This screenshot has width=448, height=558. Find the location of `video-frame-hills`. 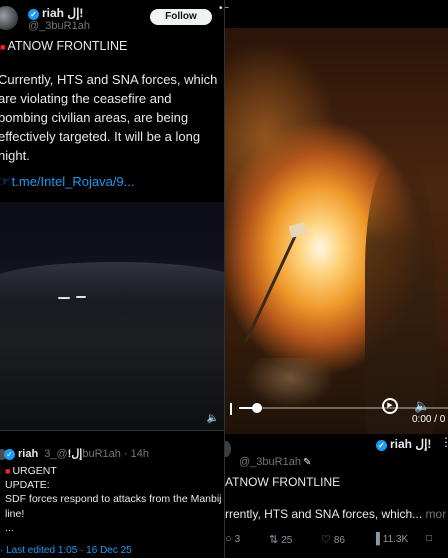

video-frame-hills is located at coordinates (112, 282).